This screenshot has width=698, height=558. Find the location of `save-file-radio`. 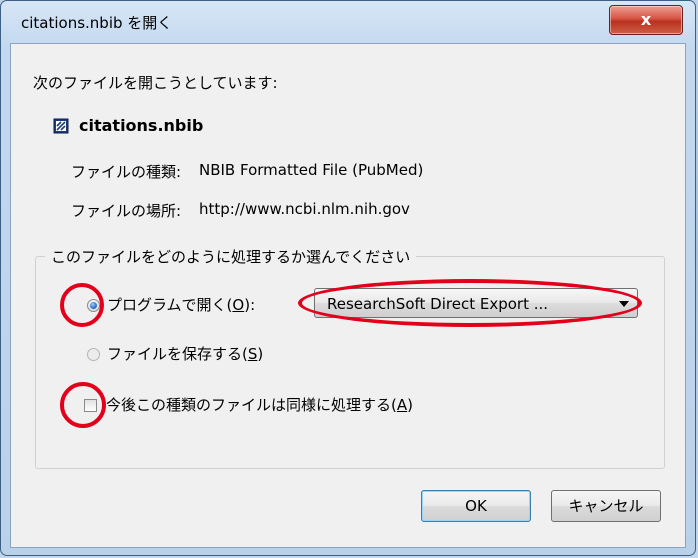

save-file-radio is located at coordinates (93, 354).